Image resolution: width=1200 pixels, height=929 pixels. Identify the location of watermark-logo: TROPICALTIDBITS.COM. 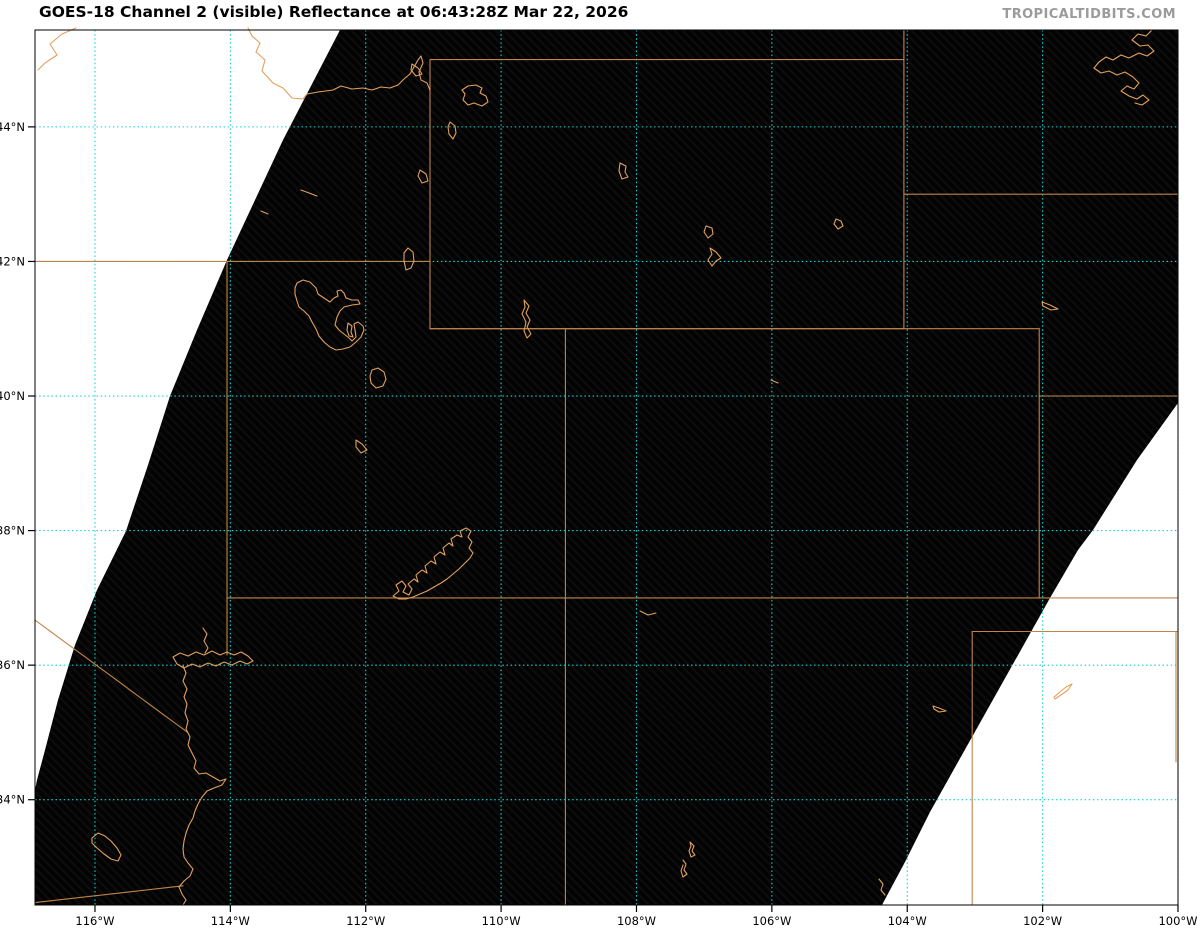
(1089, 14).